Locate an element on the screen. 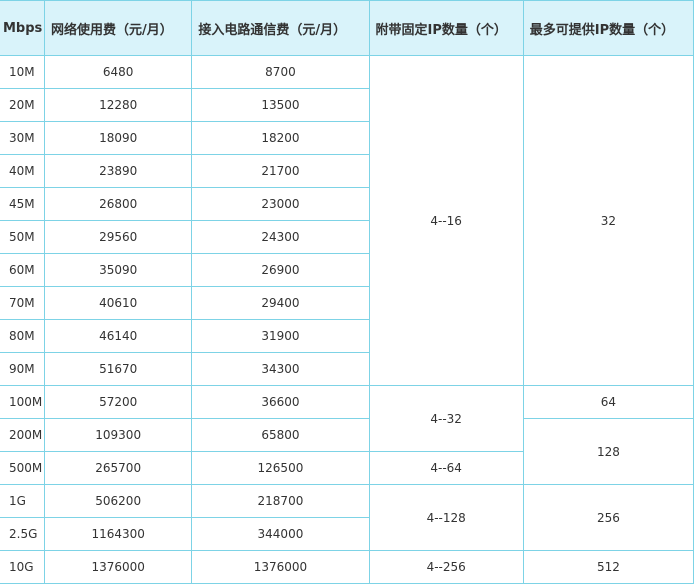 The image size is (695, 584). circuit-fee-cell: 36600 is located at coordinates (280, 402).